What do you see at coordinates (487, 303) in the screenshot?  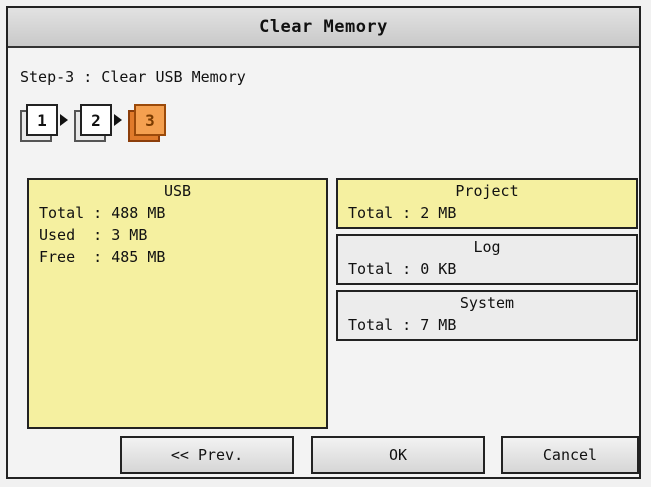 I see `system-heading: System` at bounding box center [487, 303].